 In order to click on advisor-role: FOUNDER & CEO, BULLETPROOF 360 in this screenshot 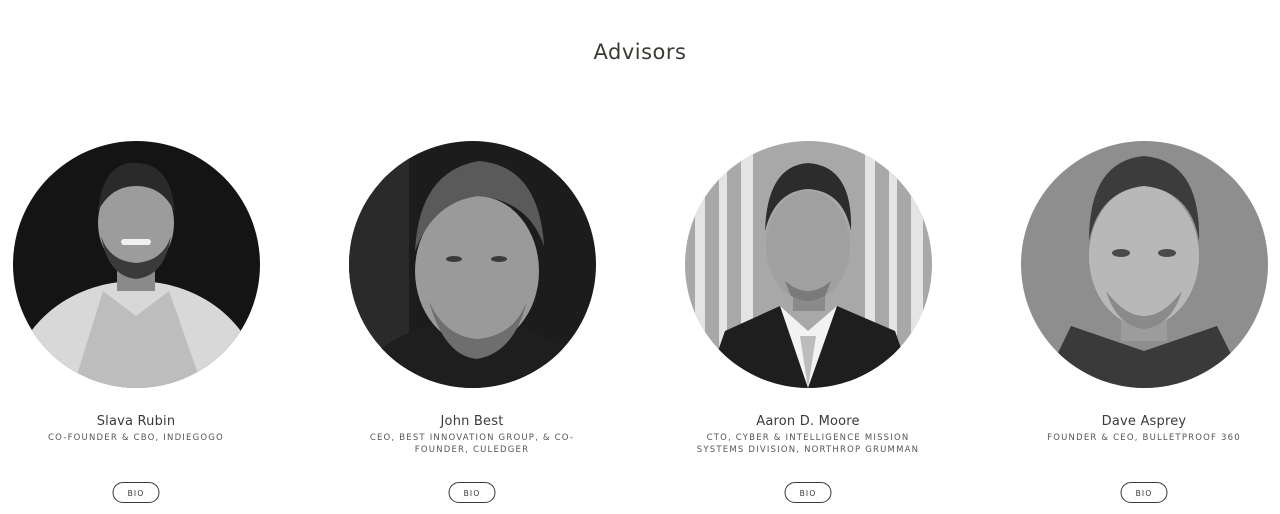, I will do `click(1144, 438)`.